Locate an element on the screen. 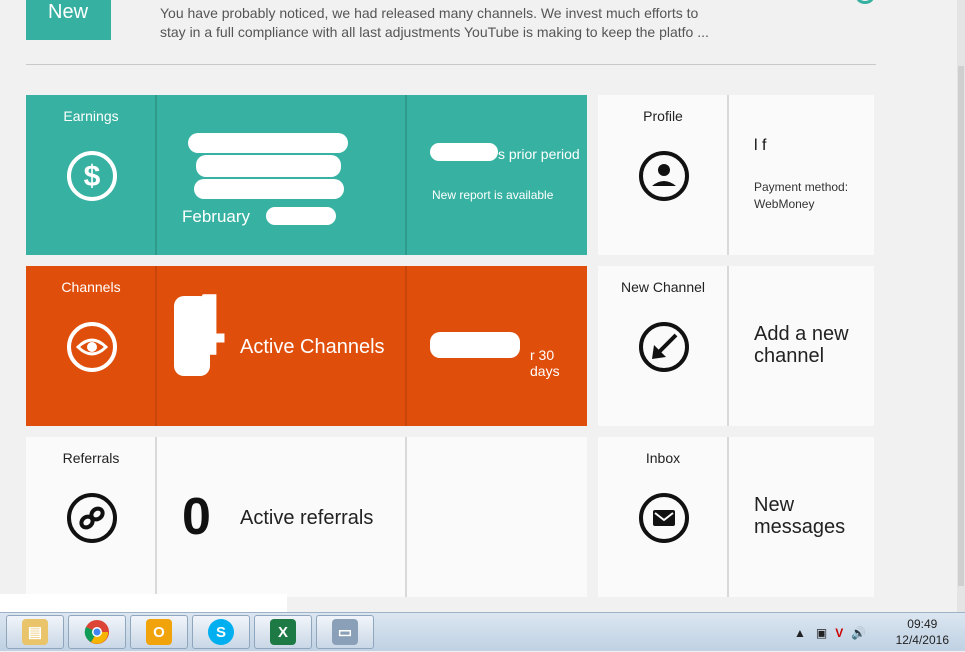 The image size is (965, 652). earnings-period: February is located at coordinates (216, 216).